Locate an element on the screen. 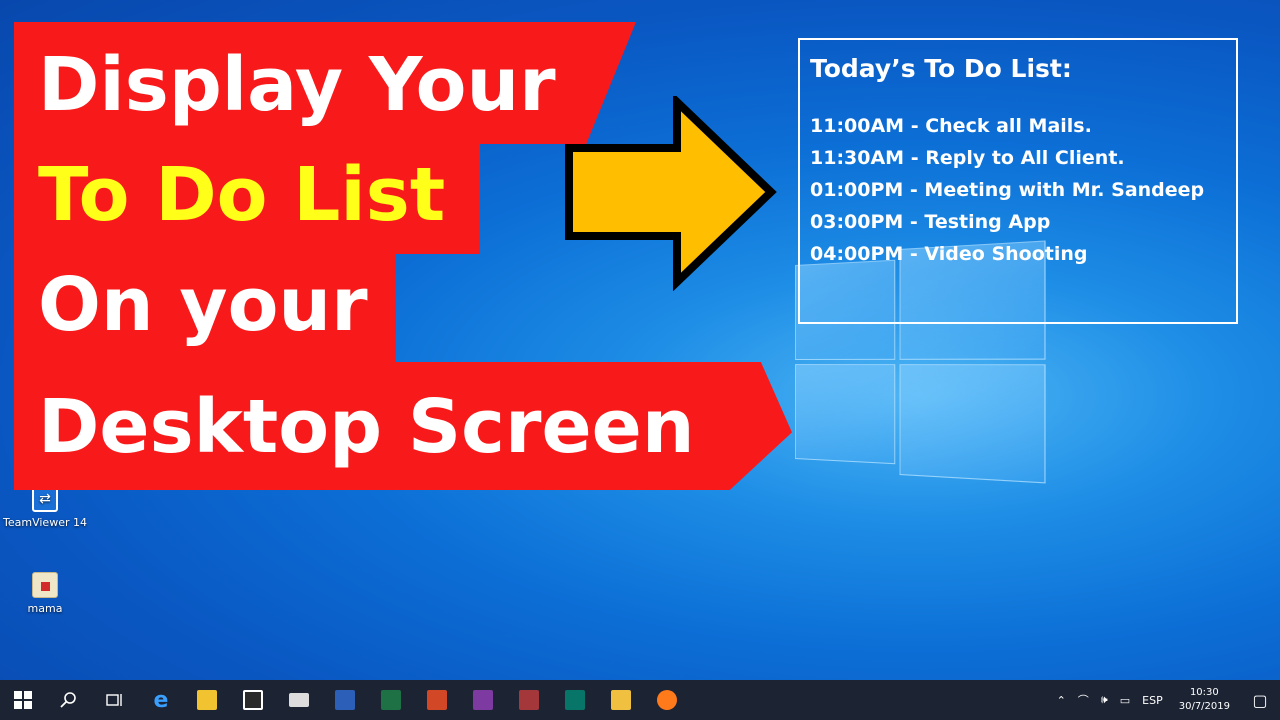 The height and width of the screenshot is (720, 1280). outlook-icon is located at coordinates (621, 700).